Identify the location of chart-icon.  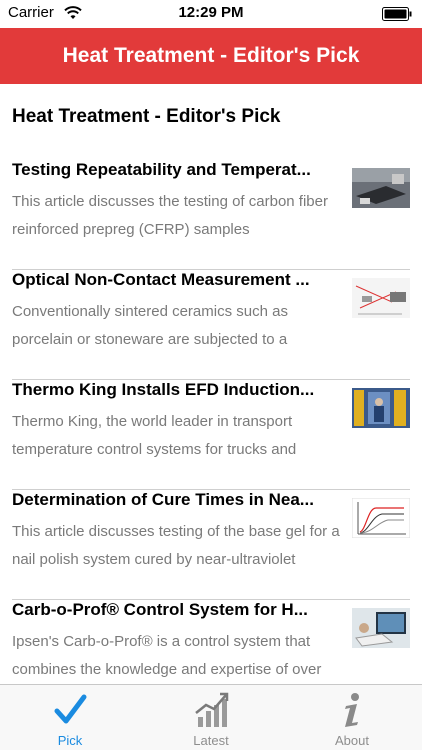
(212, 709).